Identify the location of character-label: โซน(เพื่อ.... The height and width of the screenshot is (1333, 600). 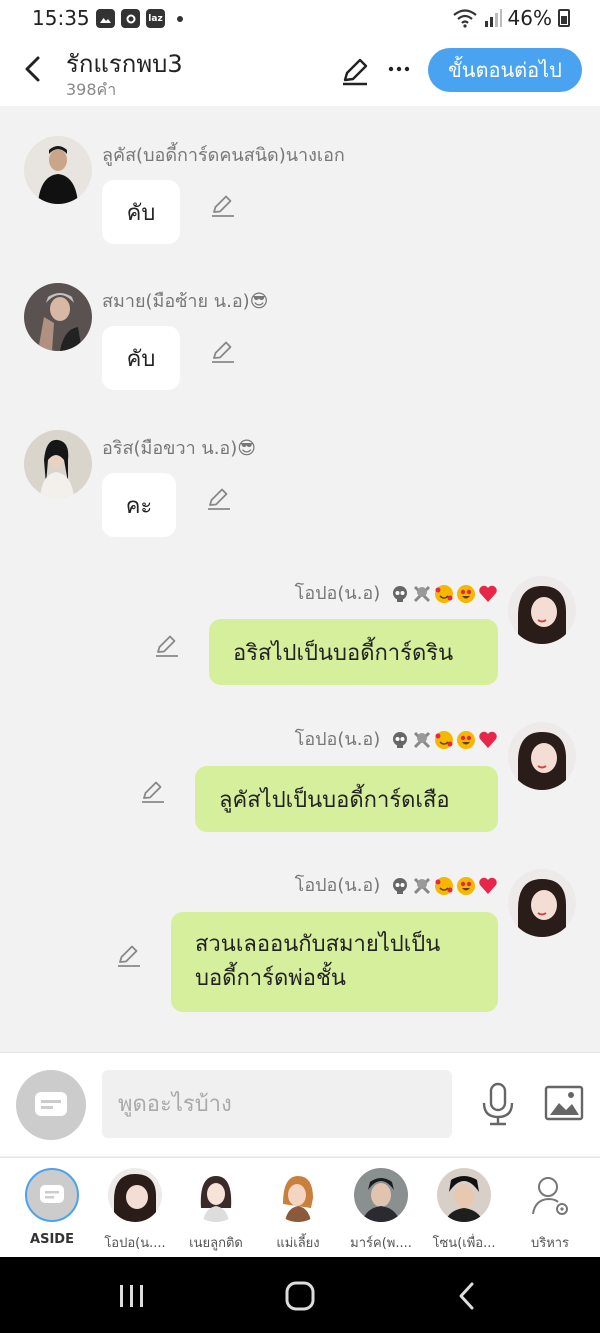
(464, 1243).